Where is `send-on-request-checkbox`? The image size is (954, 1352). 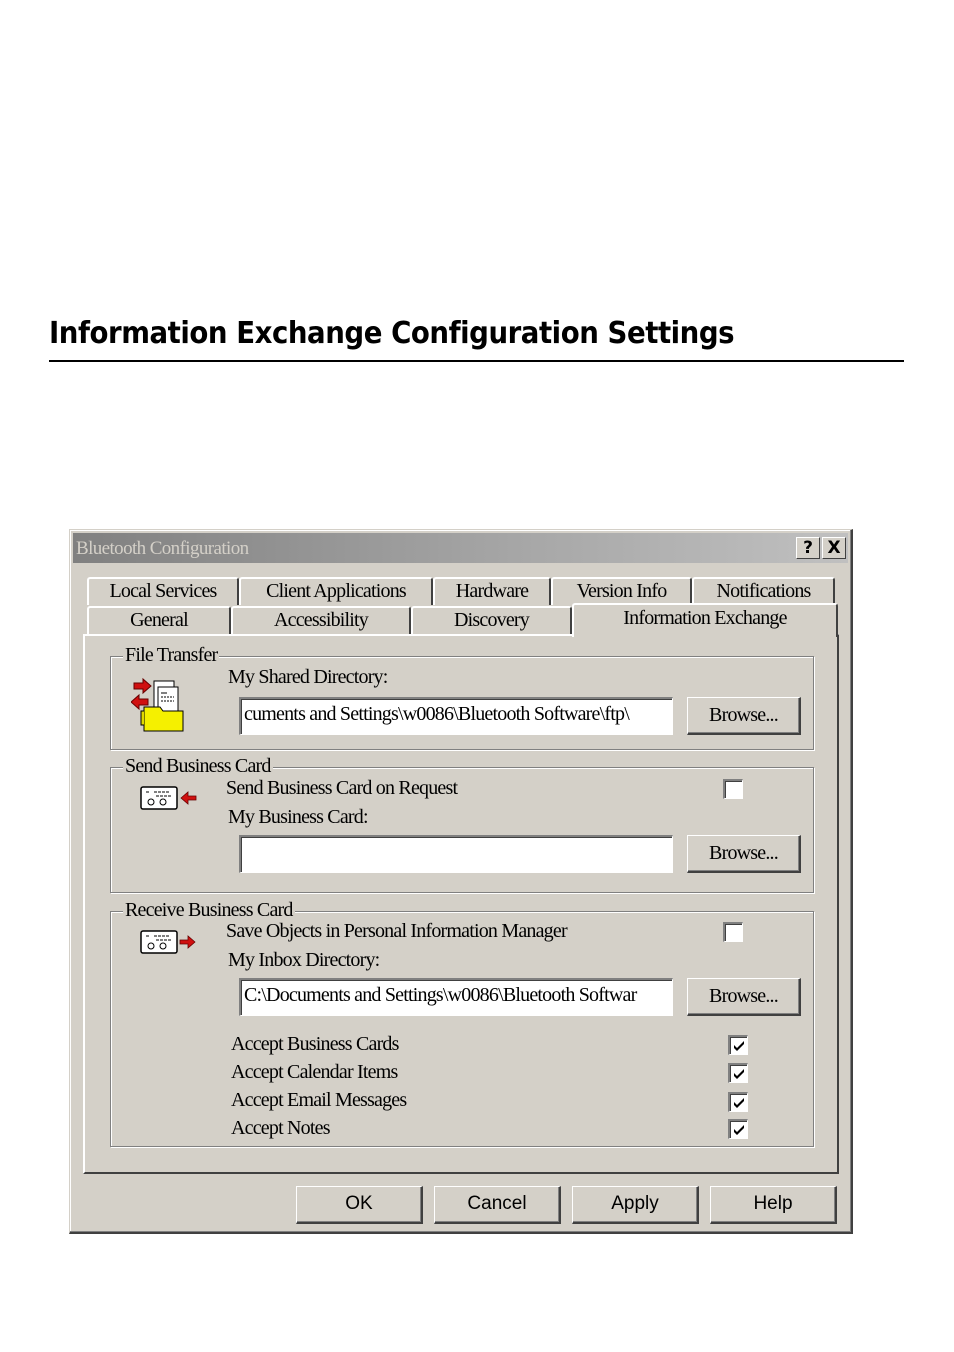 send-on-request-checkbox is located at coordinates (733, 789).